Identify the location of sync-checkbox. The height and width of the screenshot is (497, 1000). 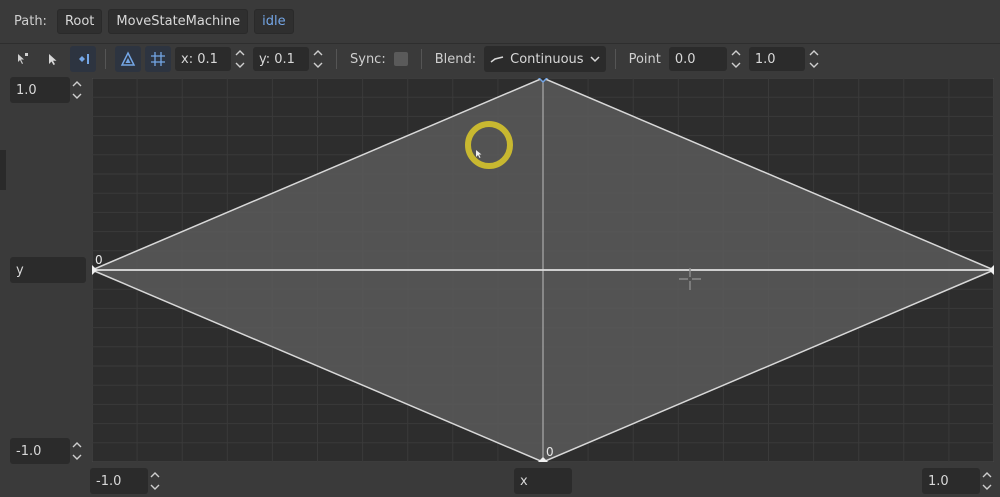
(400, 59).